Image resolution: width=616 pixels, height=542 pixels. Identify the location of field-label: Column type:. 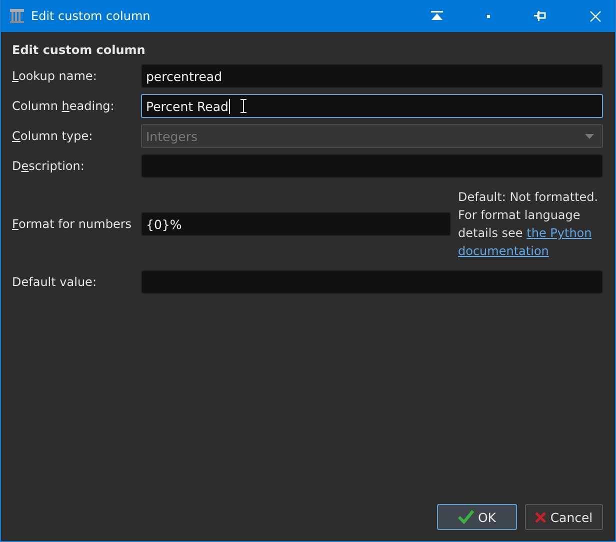
(53, 136).